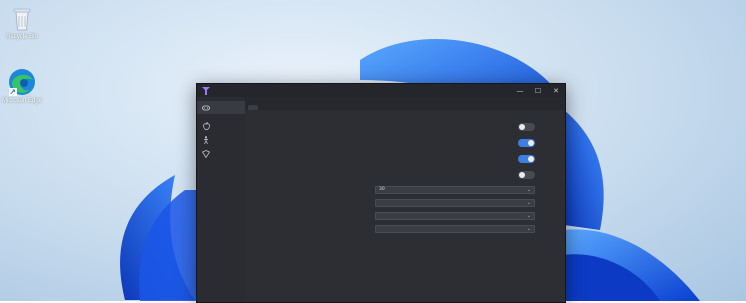  Describe the element at coordinates (206, 108) in the screenshot. I see `gamepad-icon` at that location.